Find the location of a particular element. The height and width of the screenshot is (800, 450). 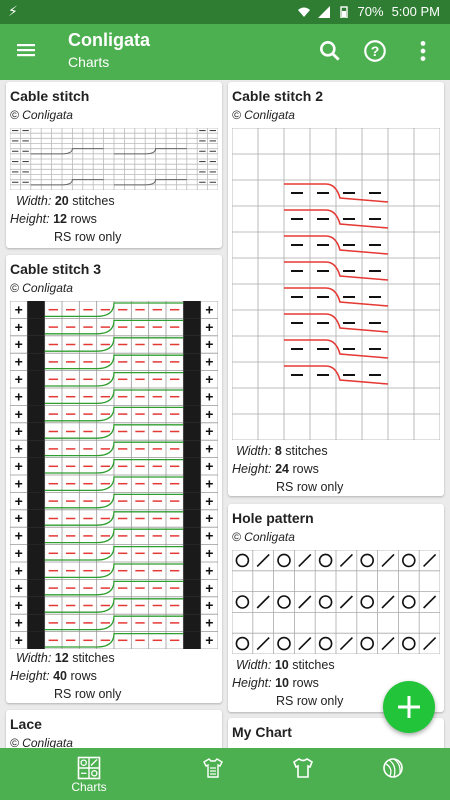

chart-grid-icon is located at coordinates (89, 768).